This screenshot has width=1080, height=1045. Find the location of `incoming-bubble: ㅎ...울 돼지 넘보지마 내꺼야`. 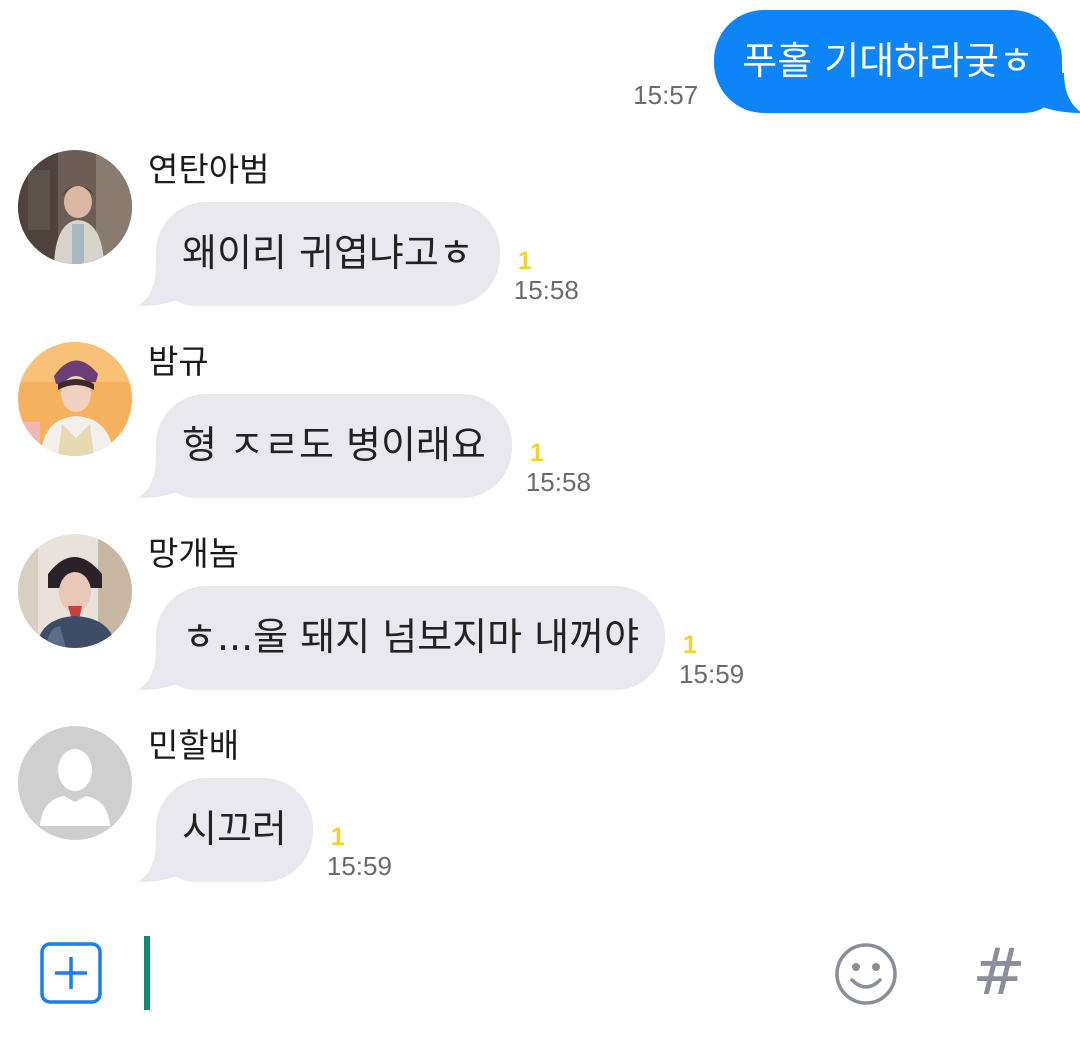

incoming-bubble: ㅎ...울 돼지 넘보지마 내꺼야 is located at coordinates (402, 638).